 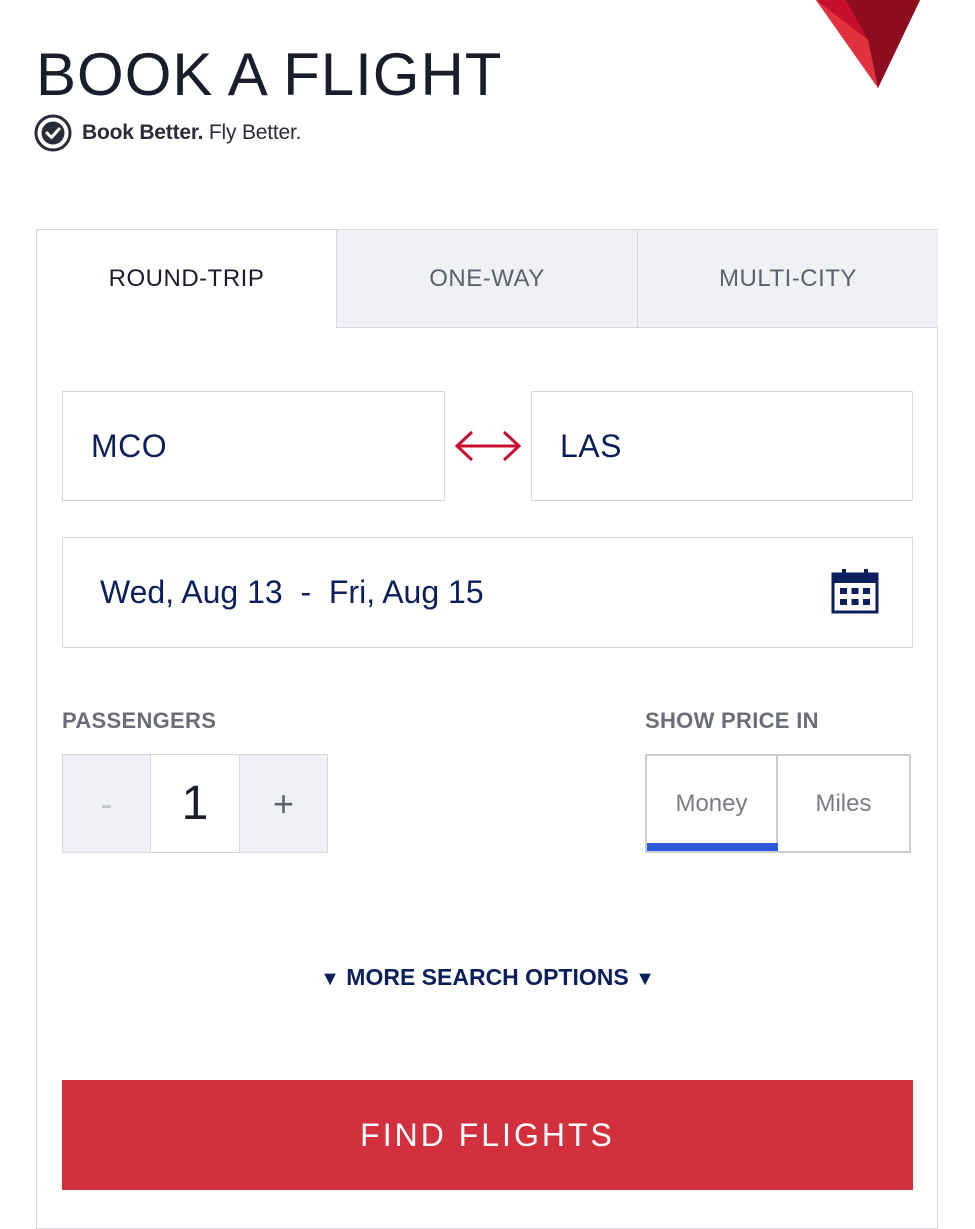 I want to click on date-range-value: Wed, Aug 13 - Fri, Aug 15, so click(x=292, y=592).